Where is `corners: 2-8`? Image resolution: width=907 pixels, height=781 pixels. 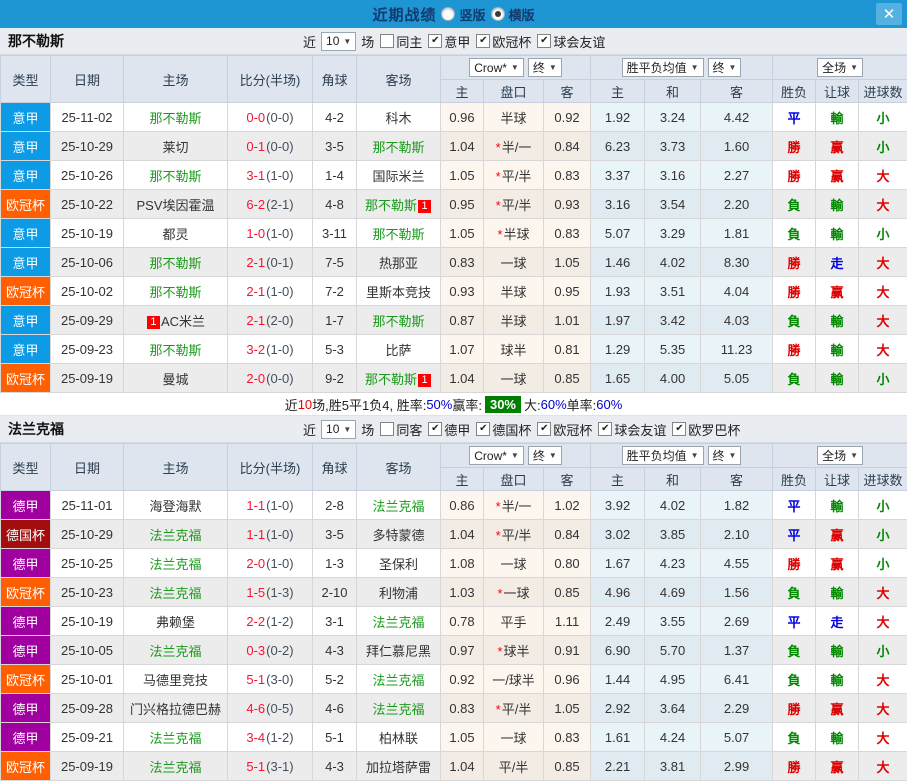
corners: 2-8 is located at coordinates (335, 505).